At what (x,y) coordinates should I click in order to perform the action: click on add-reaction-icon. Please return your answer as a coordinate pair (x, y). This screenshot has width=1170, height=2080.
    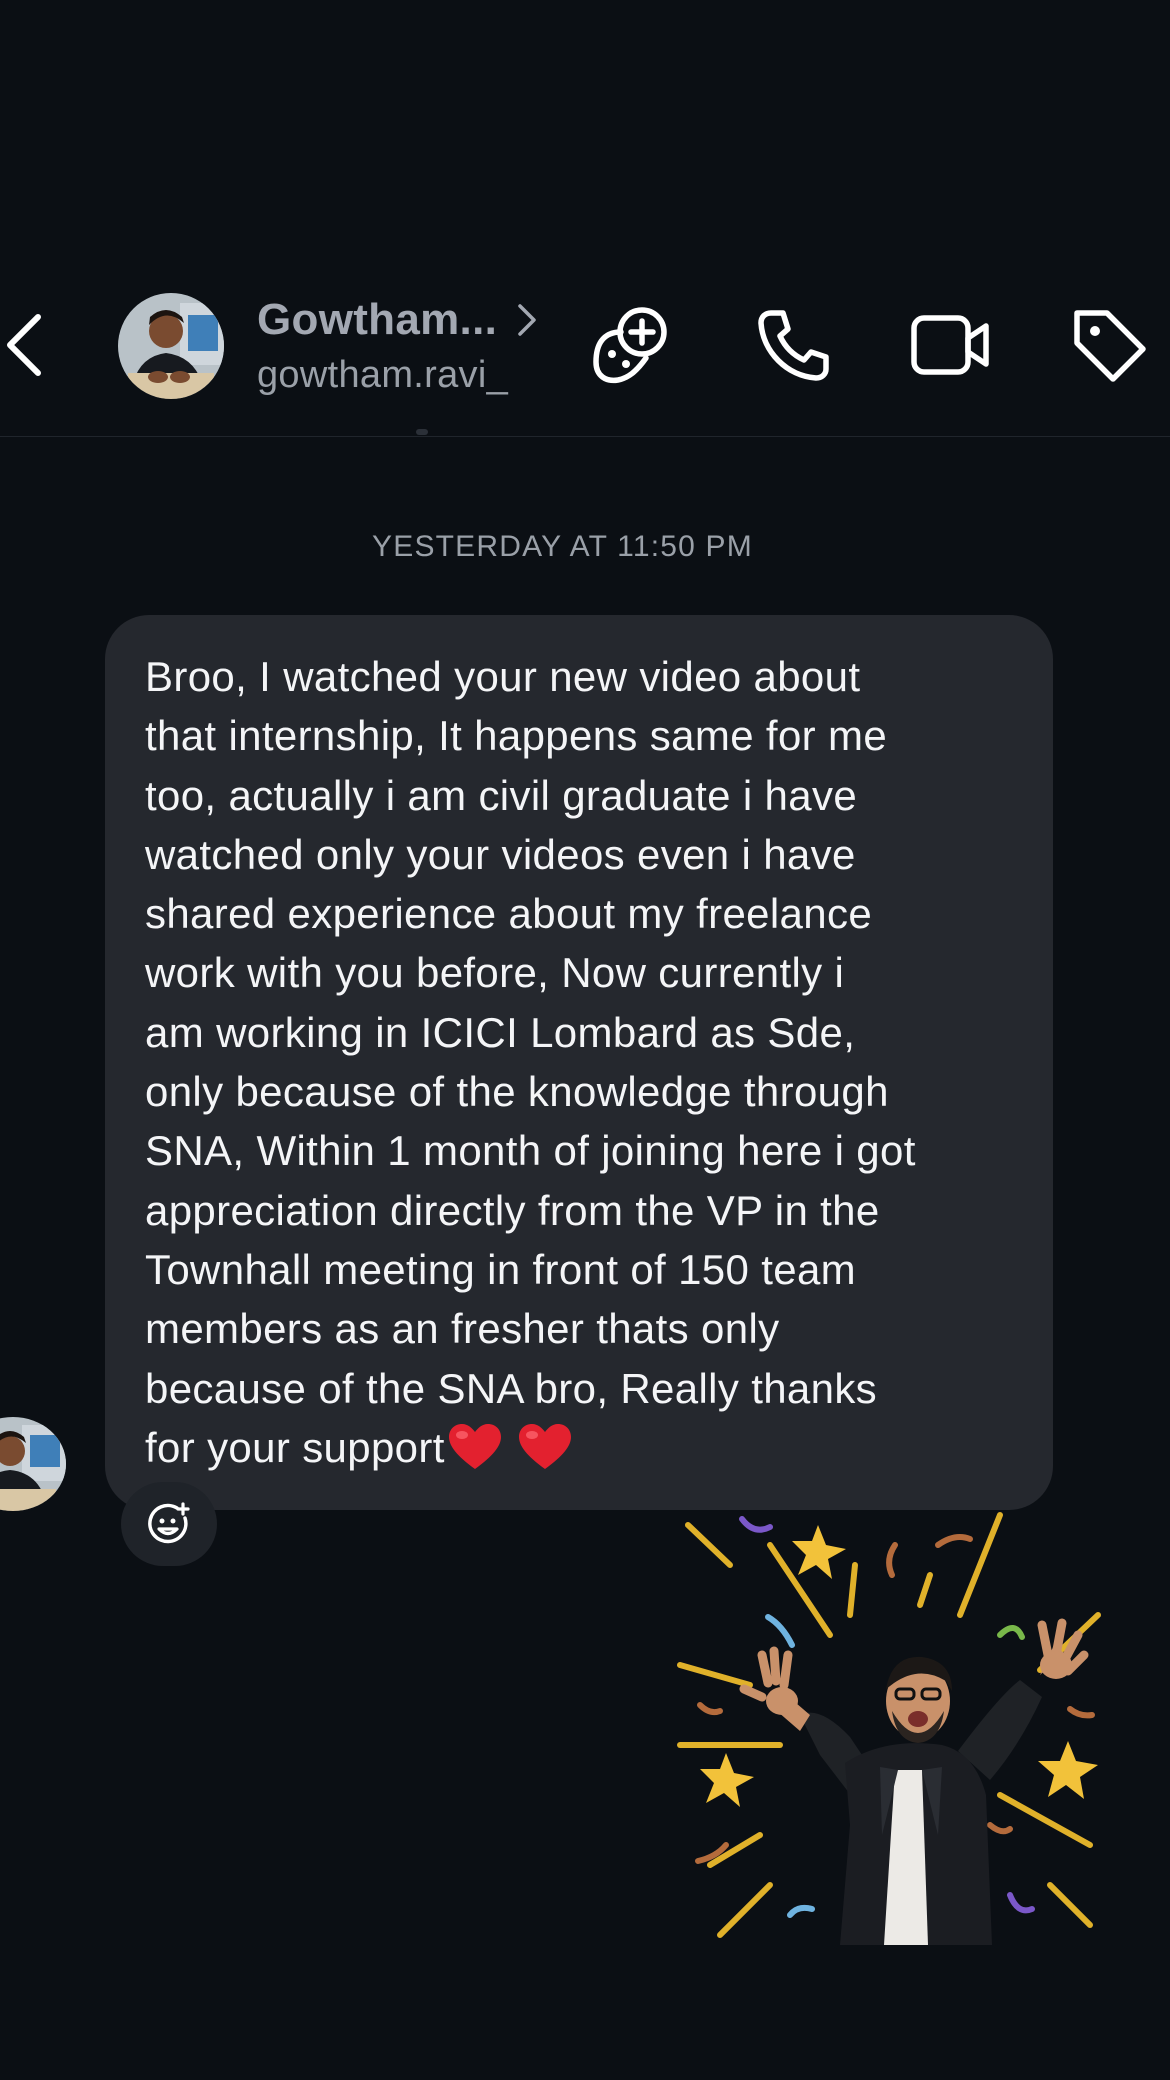
    Looking at the image, I should click on (169, 1523).